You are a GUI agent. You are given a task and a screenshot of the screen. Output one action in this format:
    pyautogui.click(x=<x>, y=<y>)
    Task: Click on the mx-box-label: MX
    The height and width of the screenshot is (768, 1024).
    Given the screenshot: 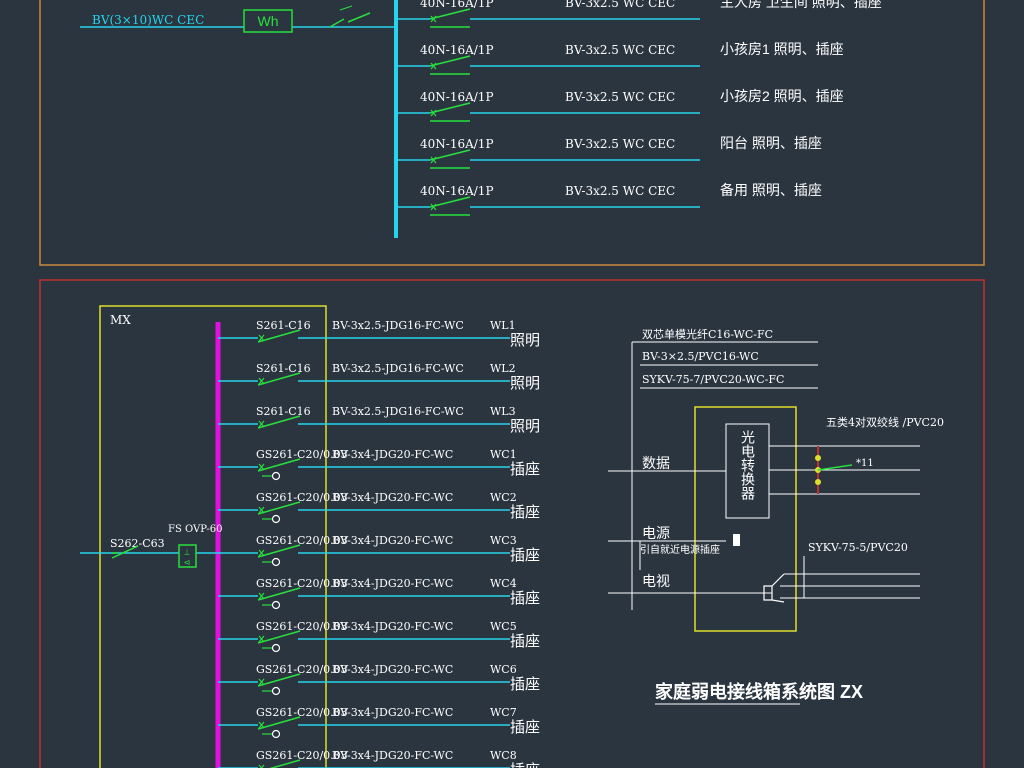 What is the action you would take?
    pyautogui.click(x=120, y=320)
    